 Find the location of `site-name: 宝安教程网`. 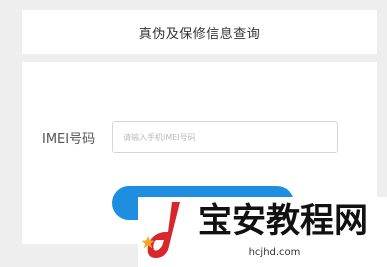

site-name: 宝安教程网 is located at coordinates (283, 221).